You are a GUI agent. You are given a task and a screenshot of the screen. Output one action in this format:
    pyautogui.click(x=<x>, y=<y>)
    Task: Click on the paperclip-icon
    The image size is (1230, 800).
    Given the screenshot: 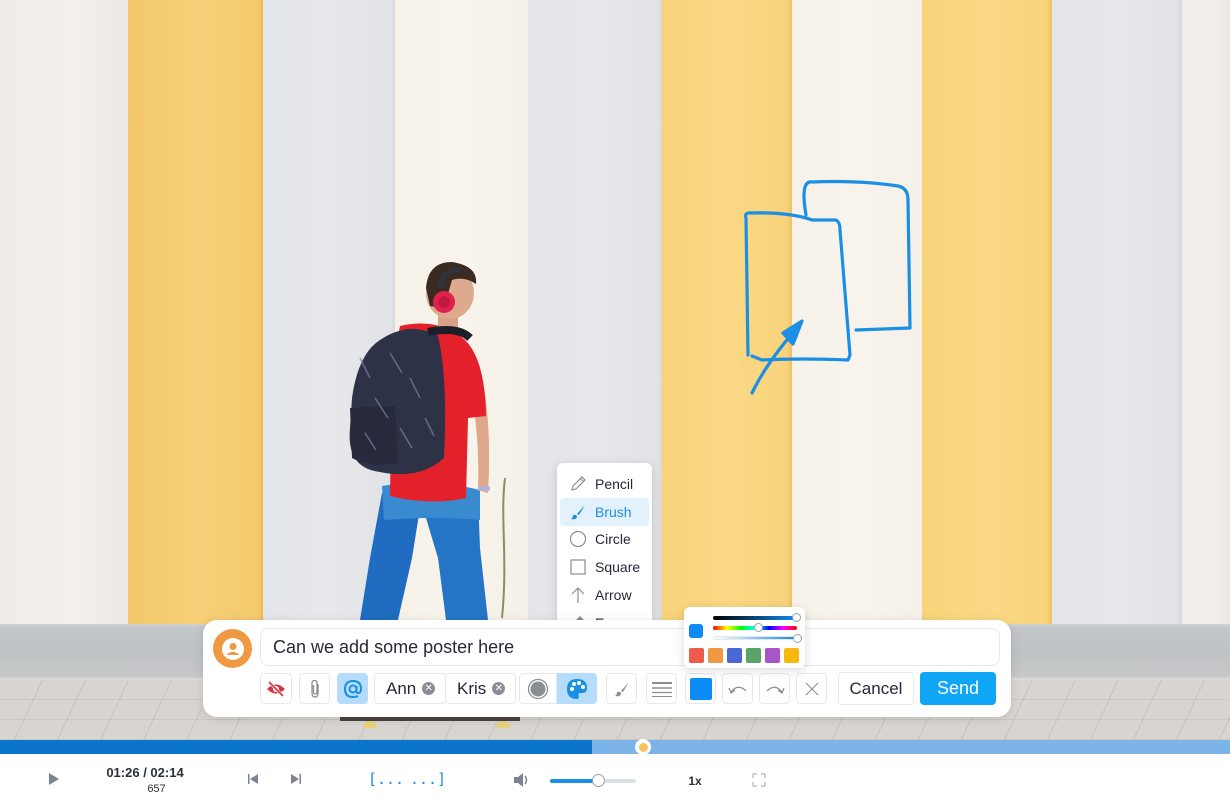 What is the action you would take?
    pyautogui.click(x=314, y=688)
    